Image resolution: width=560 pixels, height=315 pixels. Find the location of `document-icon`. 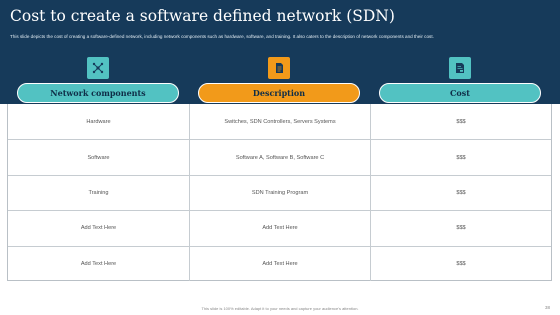

document-icon is located at coordinates (279, 68).